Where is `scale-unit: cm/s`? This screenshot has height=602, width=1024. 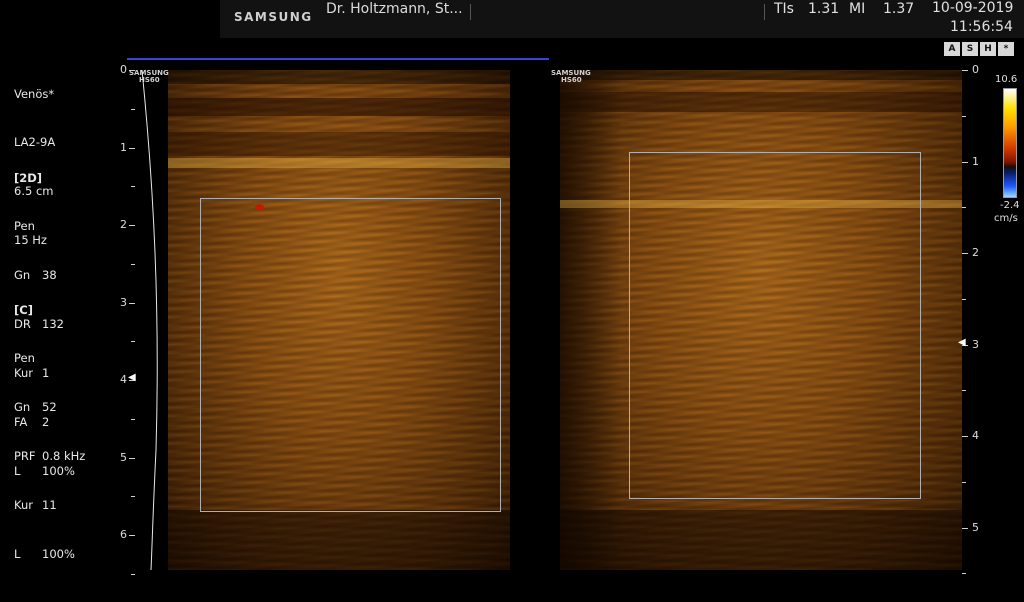
scale-unit: cm/s is located at coordinates (1006, 218).